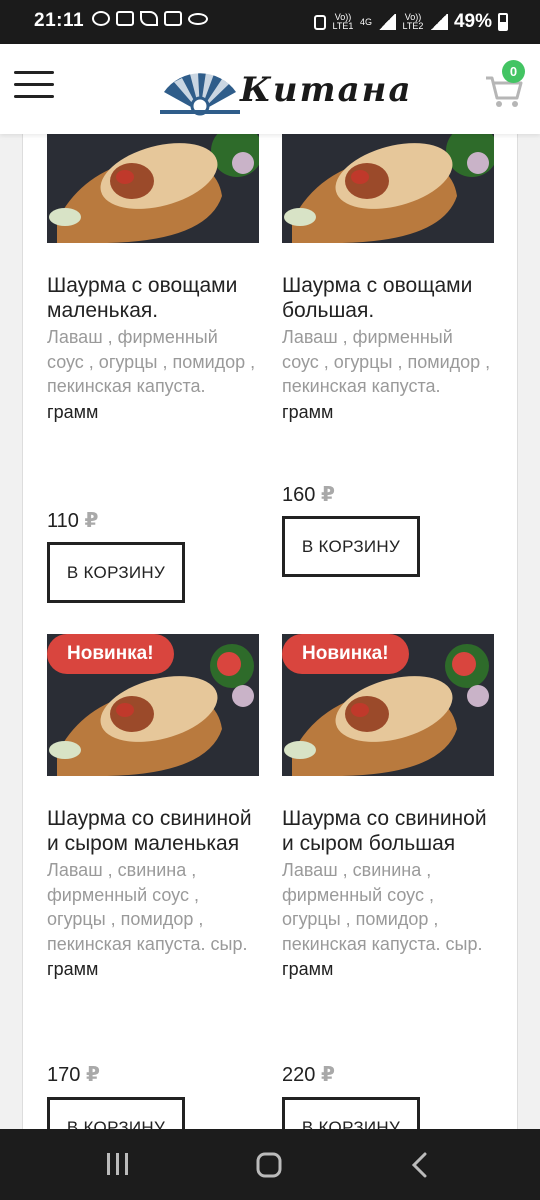 This screenshot has width=540, height=1200. What do you see at coordinates (503, 22) in the screenshot?
I see `battery-icon` at bounding box center [503, 22].